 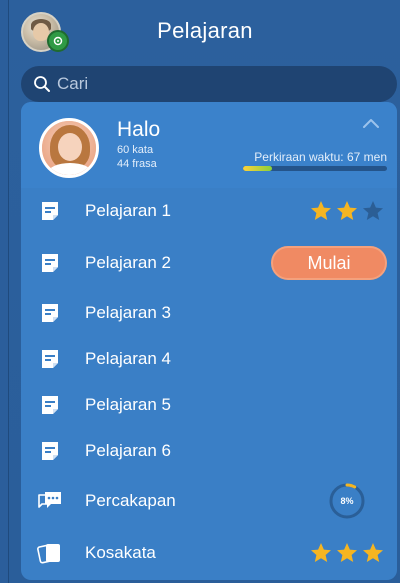 I want to click on lesson-row-2: Pelajaran 2 Mulai, so click(x=209, y=263).